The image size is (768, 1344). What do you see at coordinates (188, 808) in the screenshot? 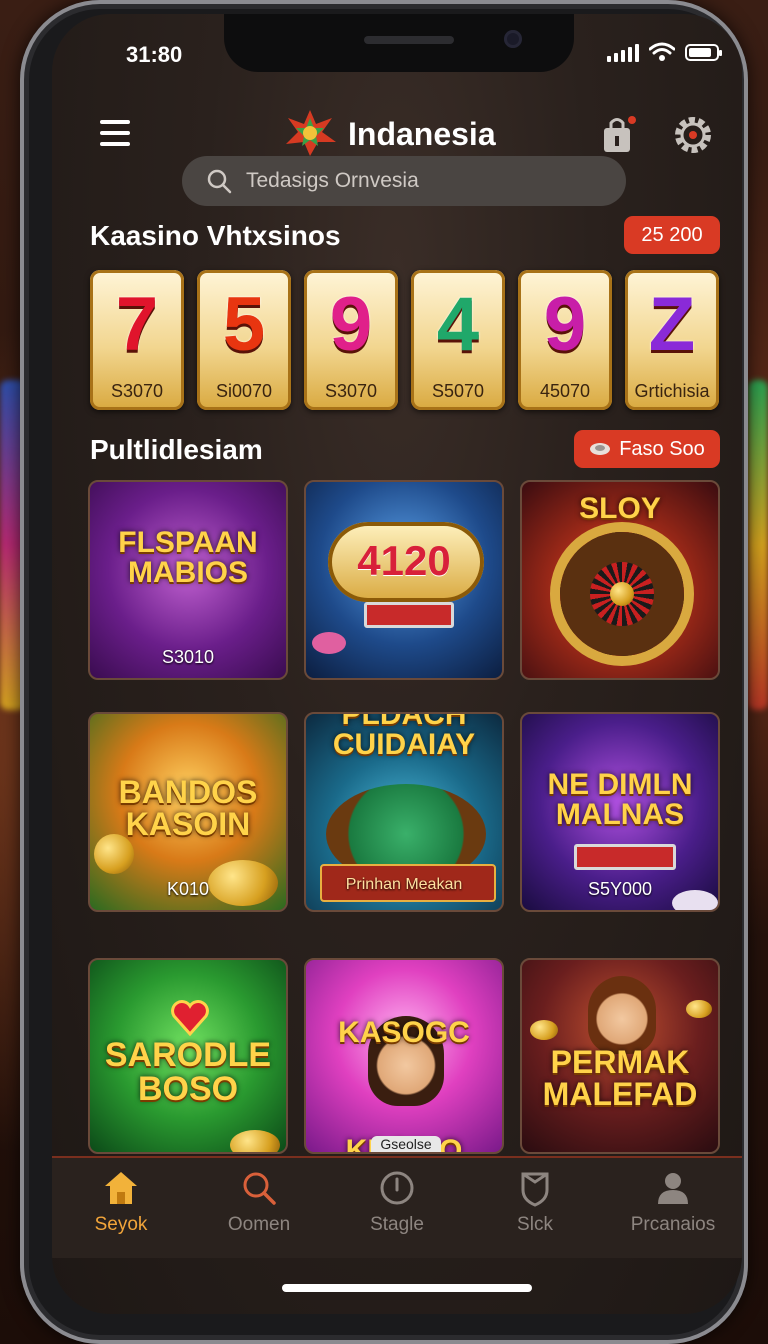
I see `game-tile-title: BANDOS KASOIN` at bounding box center [188, 808].